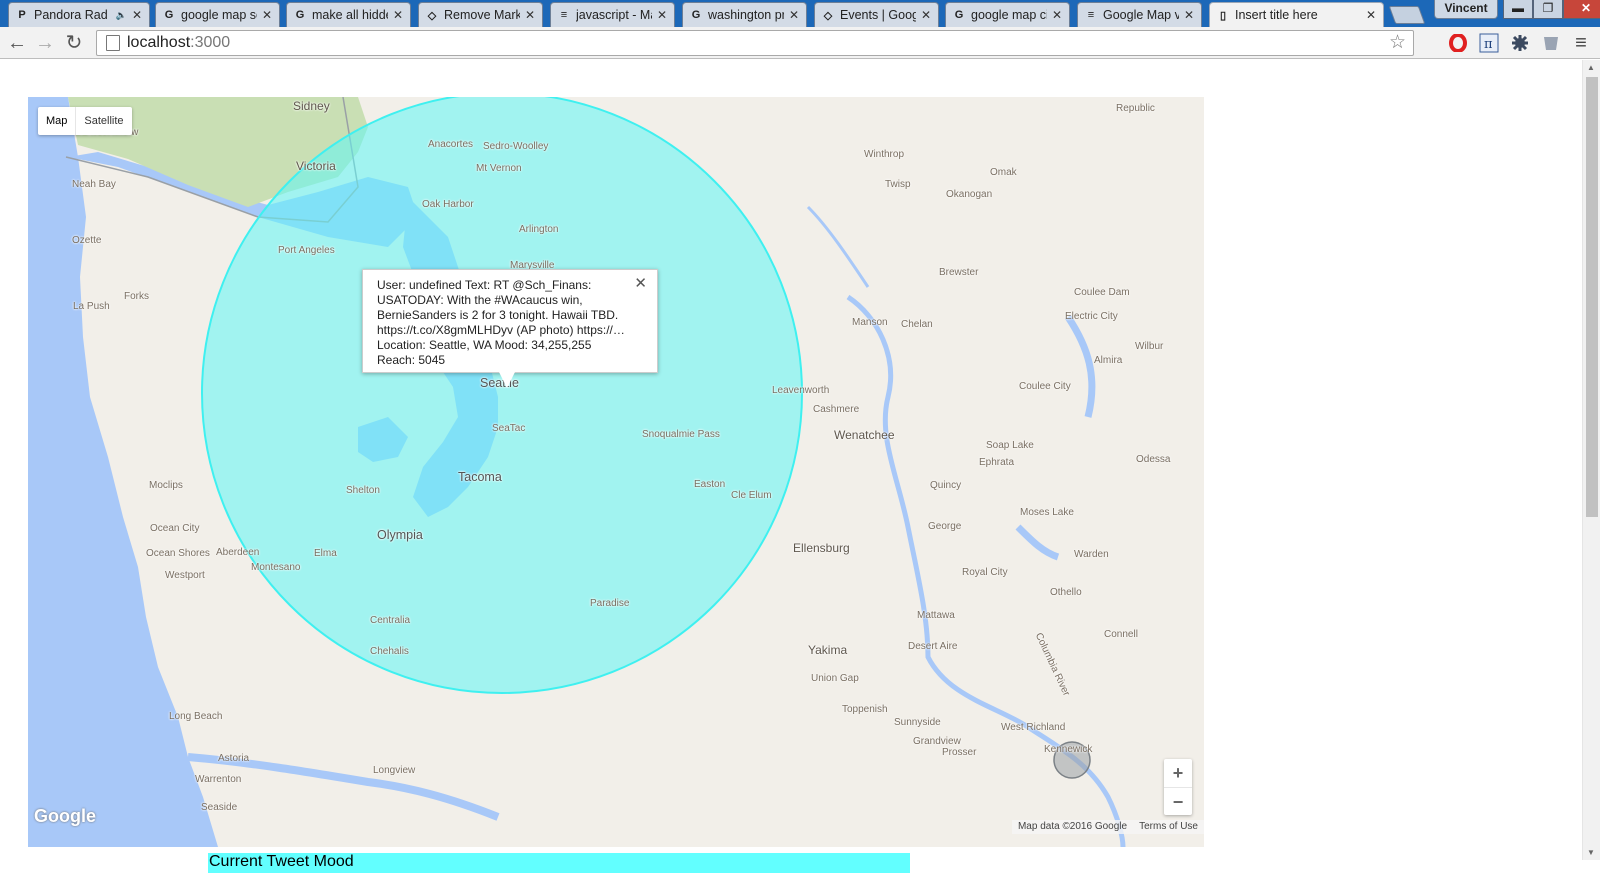 The height and width of the screenshot is (873, 1600). What do you see at coordinates (1072, 826) in the screenshot?
I see `map-data-attribution: Map data ©2016 Google` at bounding box center [1072, 826].